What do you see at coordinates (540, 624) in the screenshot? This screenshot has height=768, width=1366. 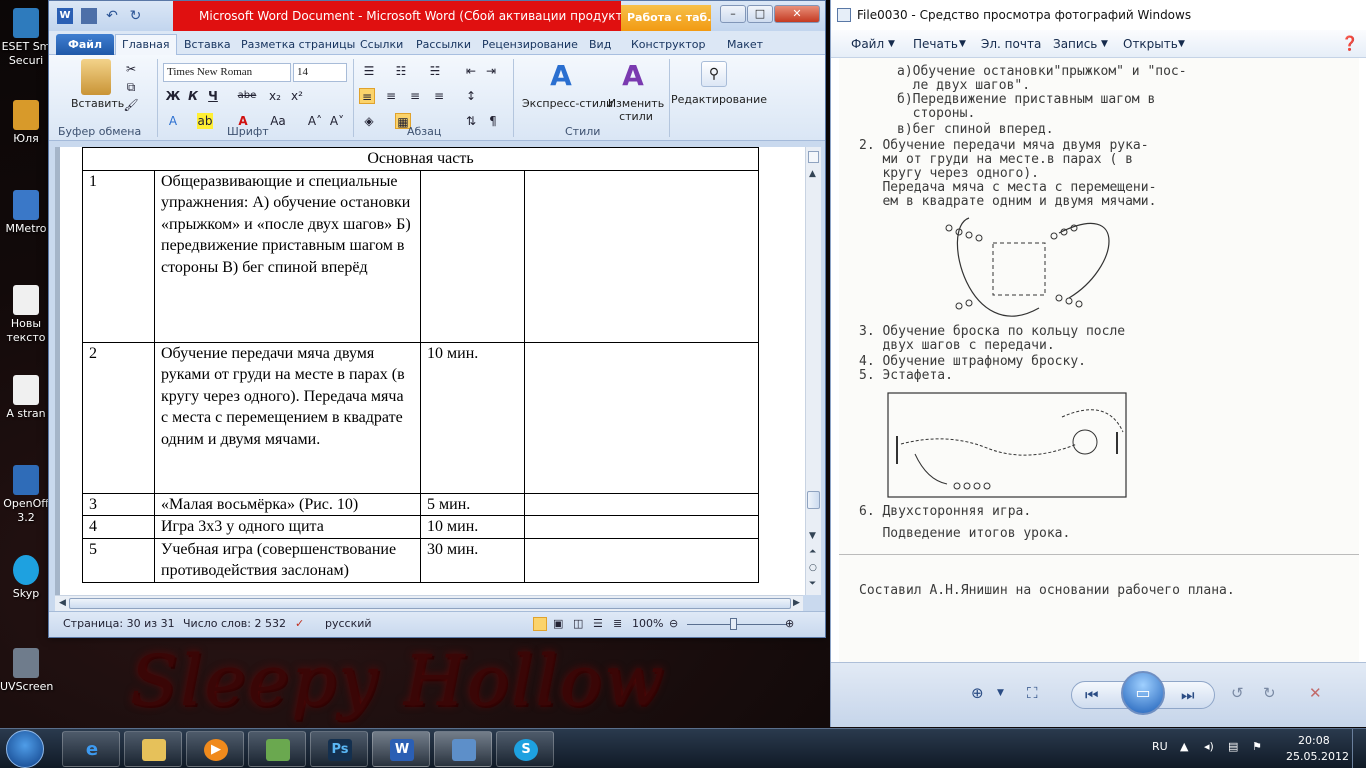 I see `print-layout-icon` at bounding box center [540, 624].